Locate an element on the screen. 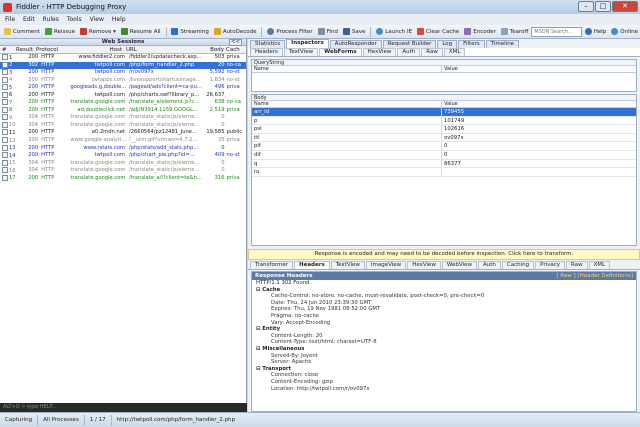 This screenshot has height=427, width=640. menu-rules: Rules is located at coordinates (51, 19).